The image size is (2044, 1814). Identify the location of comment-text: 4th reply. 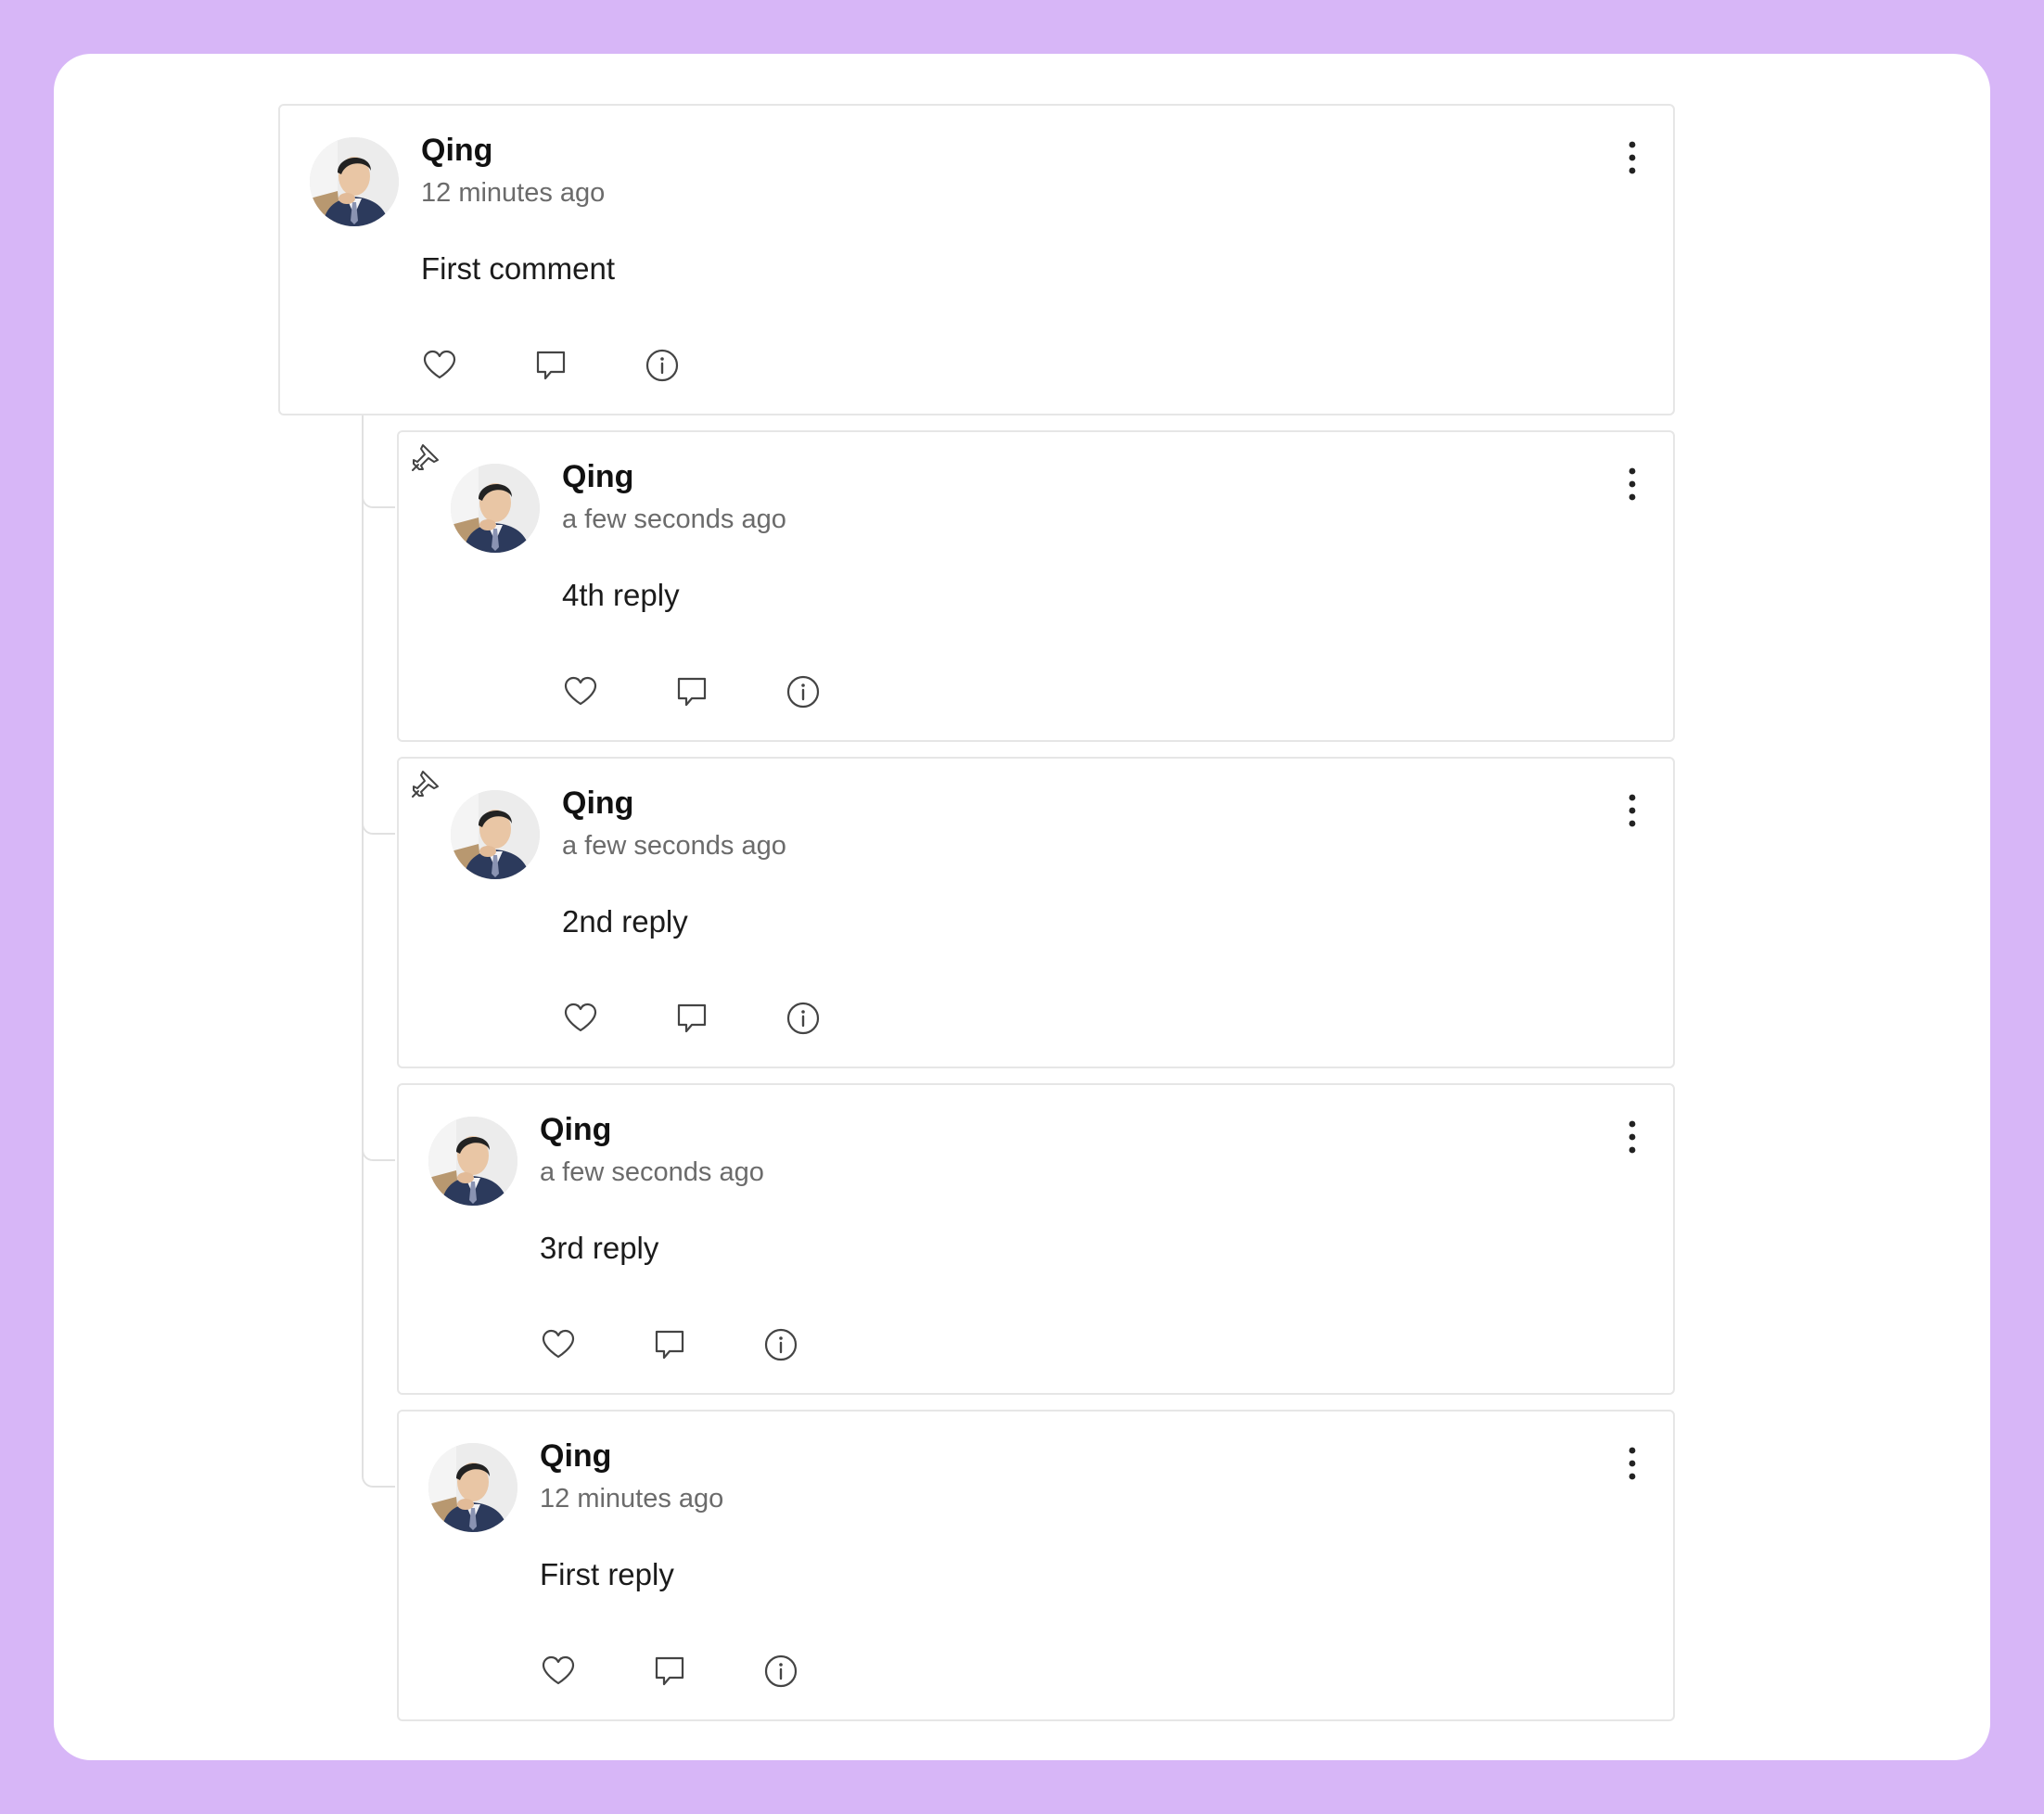
(621, 595).